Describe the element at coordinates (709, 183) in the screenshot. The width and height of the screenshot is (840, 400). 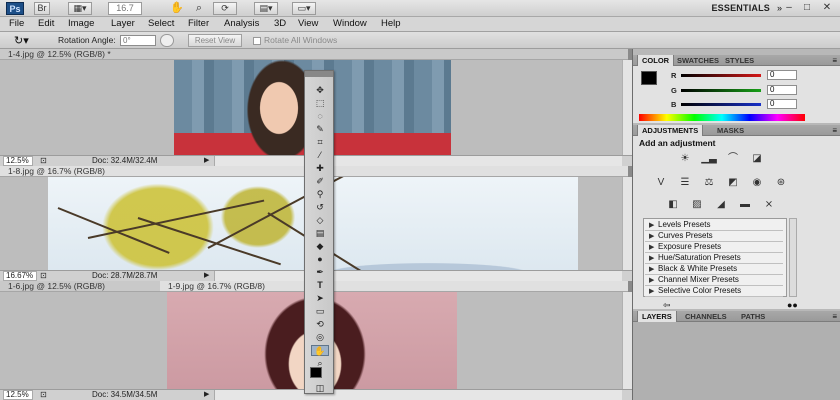
I see `color-balance-icon: ⚖` at that location.